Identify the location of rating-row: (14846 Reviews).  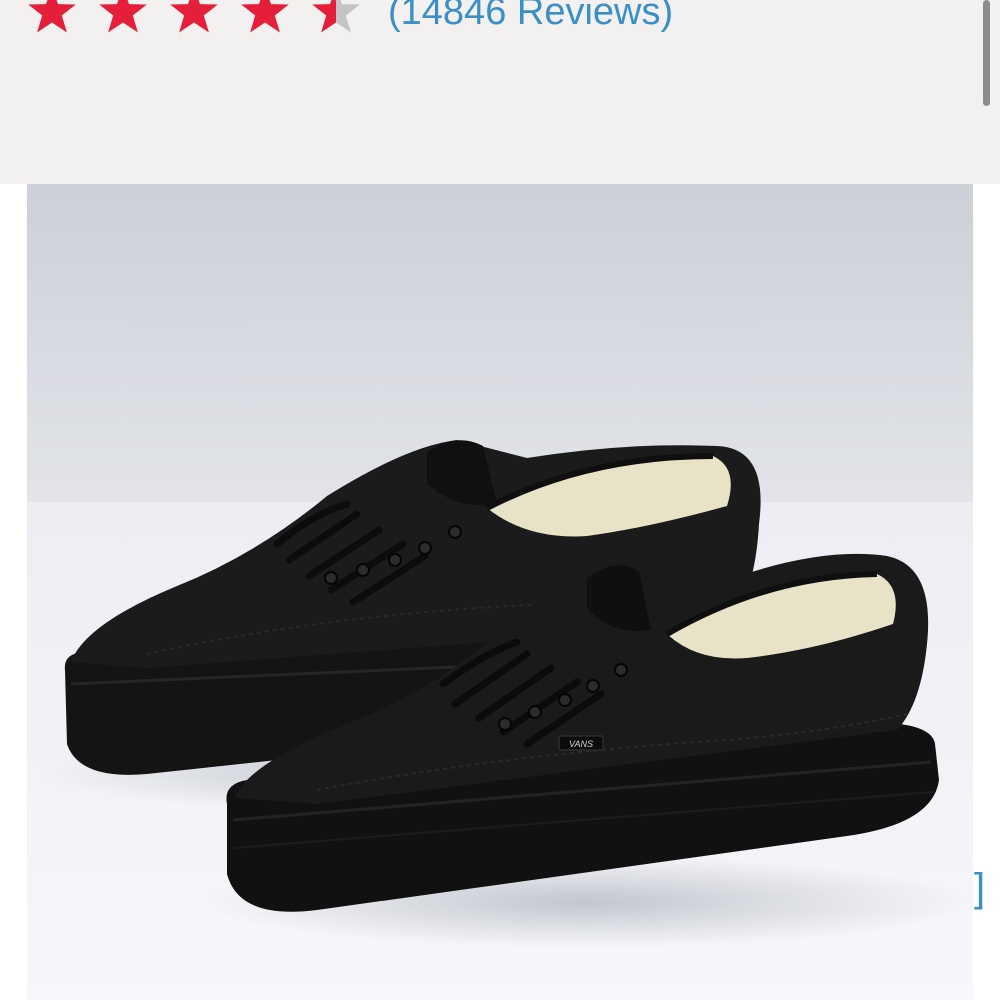
(348, 21).